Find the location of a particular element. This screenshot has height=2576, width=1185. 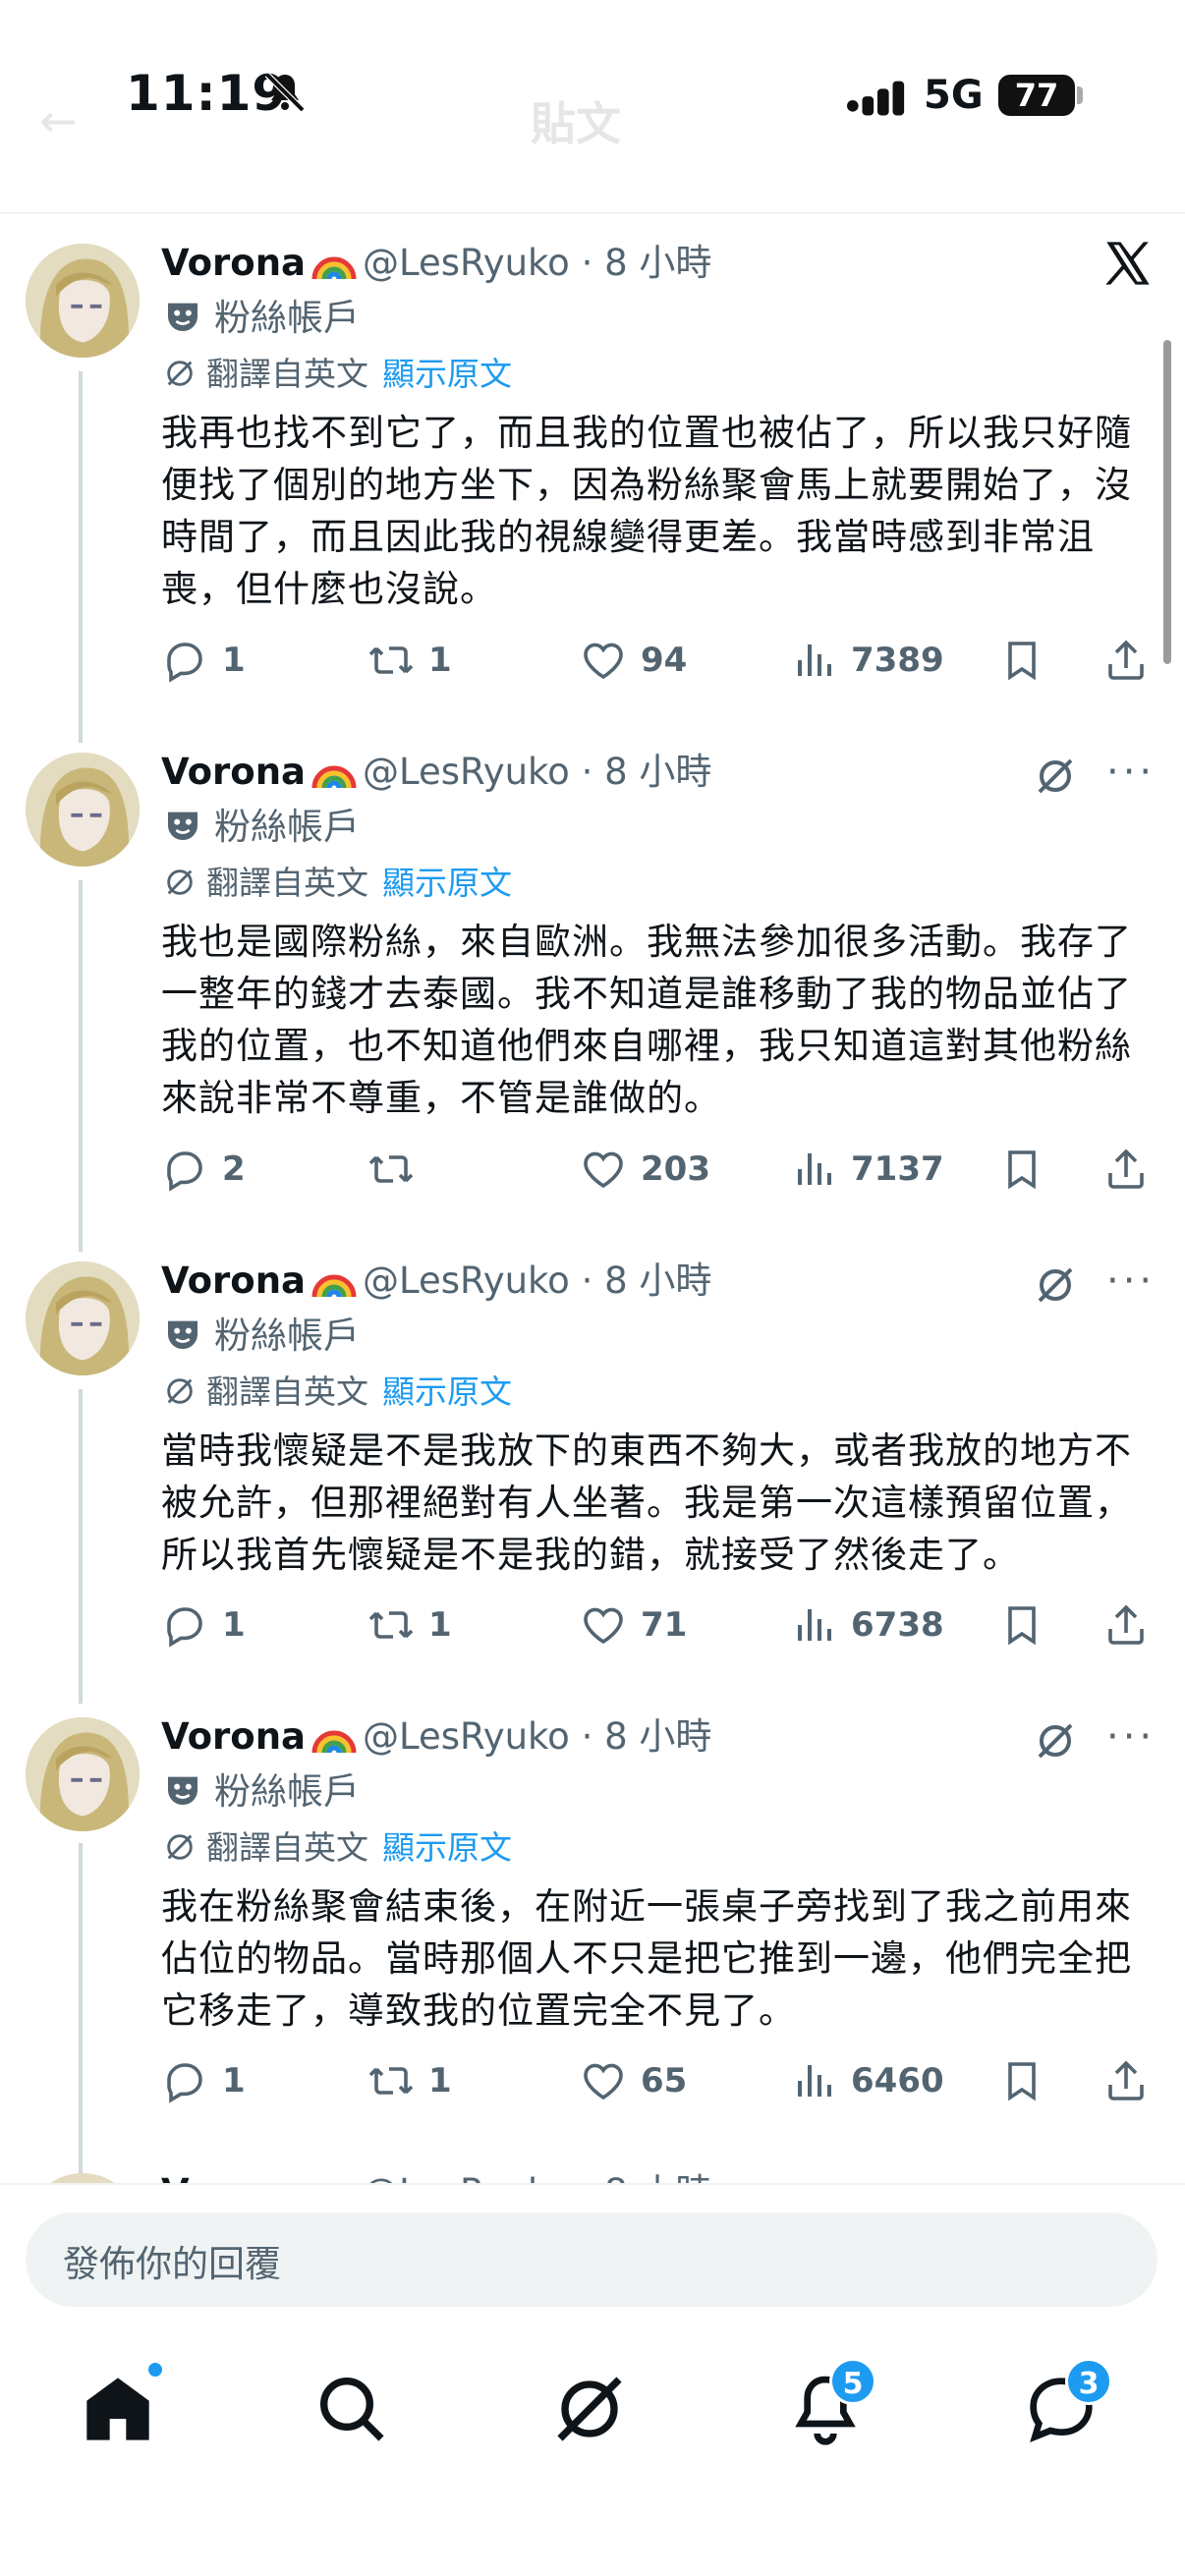

silent-bell-icon is located at coordinates (285, 92).